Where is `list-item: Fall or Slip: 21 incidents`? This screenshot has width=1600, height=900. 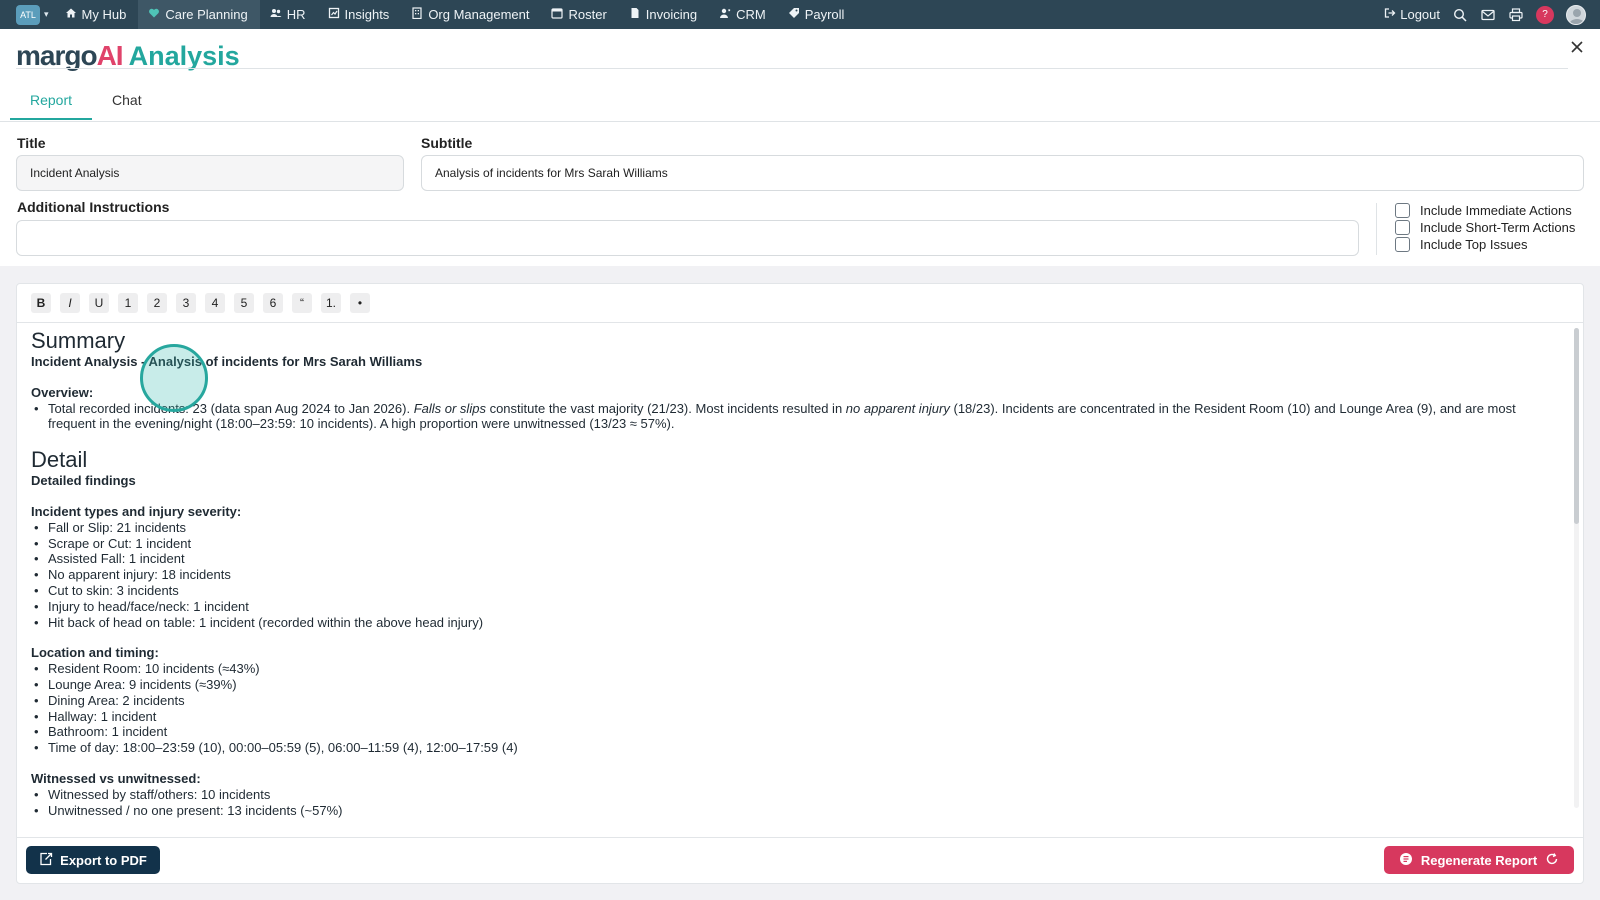
list-item: Fall or Slip: 21 incidents is located at coordinates (796, 528).